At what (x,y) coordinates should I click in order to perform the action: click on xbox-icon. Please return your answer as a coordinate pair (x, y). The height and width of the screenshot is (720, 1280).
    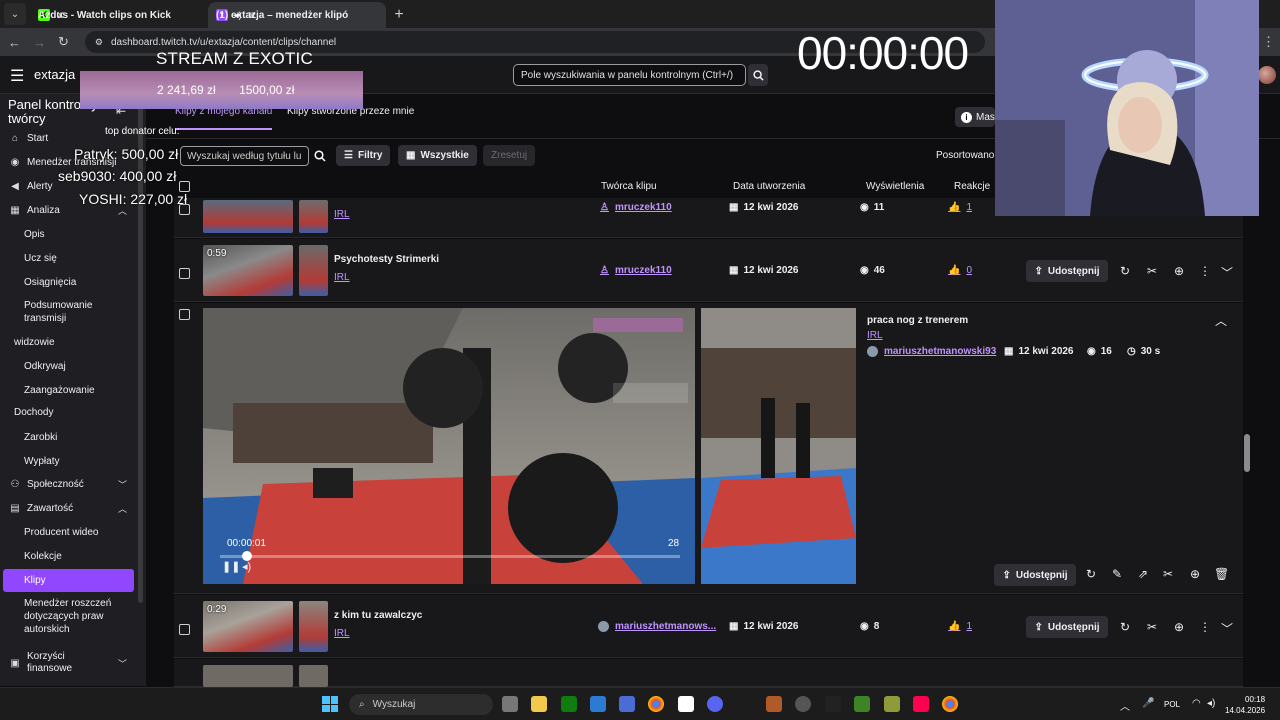
    Looking at the image, I should click on (569, 704).